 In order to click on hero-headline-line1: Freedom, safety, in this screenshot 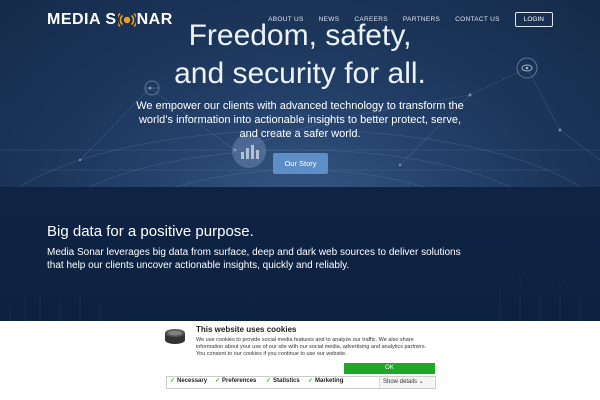, I will do `click(300, 35)`.